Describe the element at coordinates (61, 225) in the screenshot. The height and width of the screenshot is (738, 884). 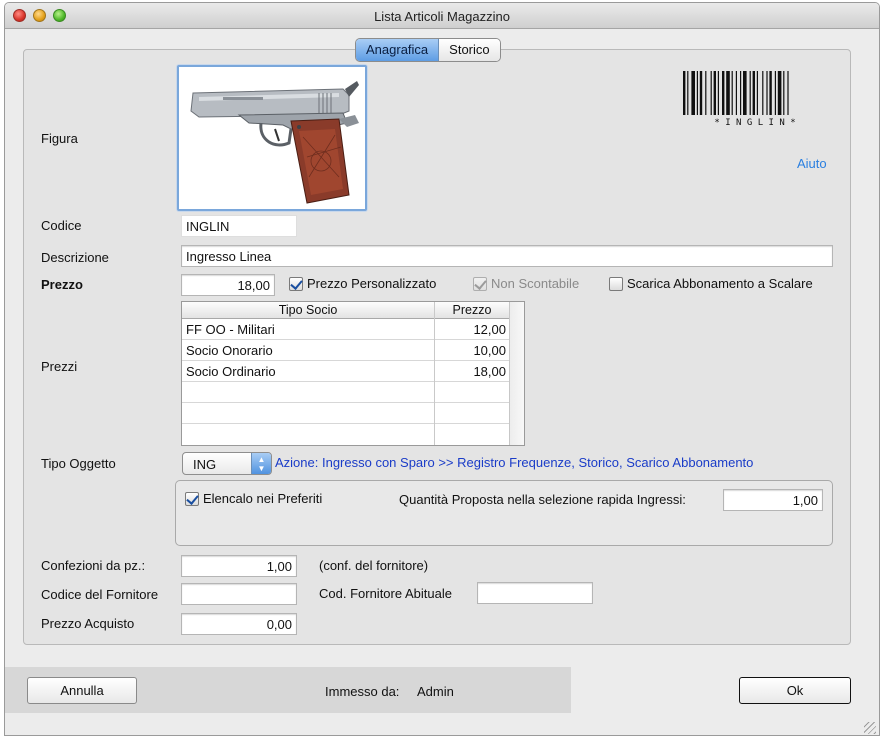
I see `codice-label: Codice` at that location.